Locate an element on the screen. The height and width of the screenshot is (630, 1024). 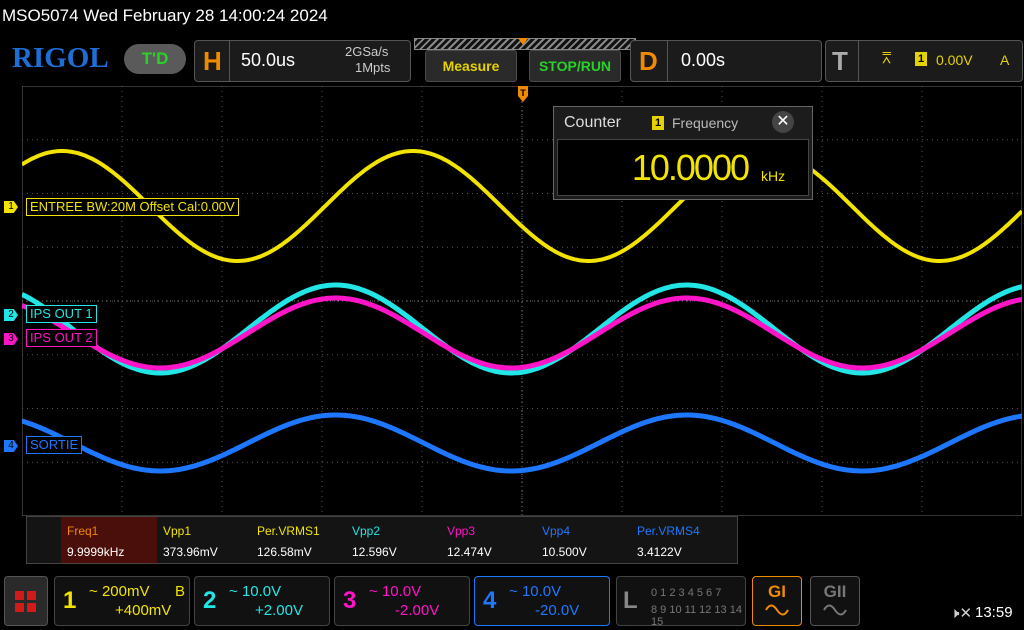
measure-name: Per.VRMS1 is located at coordinates (288, 531).